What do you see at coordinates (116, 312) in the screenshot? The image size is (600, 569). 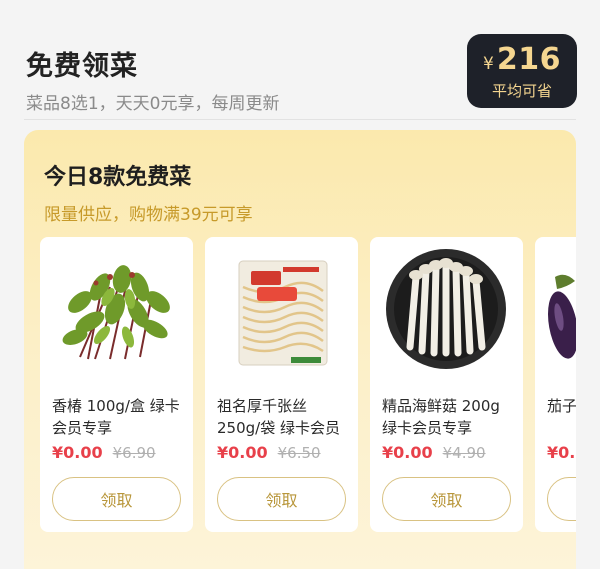 I see `toona-sprouts-image` at bounding box center [116, 312].